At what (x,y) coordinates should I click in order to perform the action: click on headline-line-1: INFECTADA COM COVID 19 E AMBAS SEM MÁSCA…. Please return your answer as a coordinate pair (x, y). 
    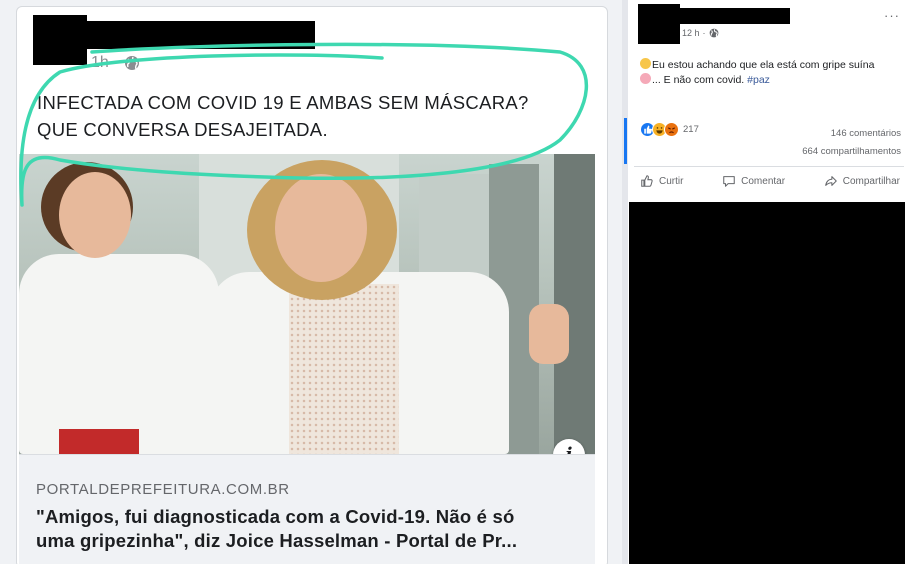
    Looking at the image, I should click on (283, 102).